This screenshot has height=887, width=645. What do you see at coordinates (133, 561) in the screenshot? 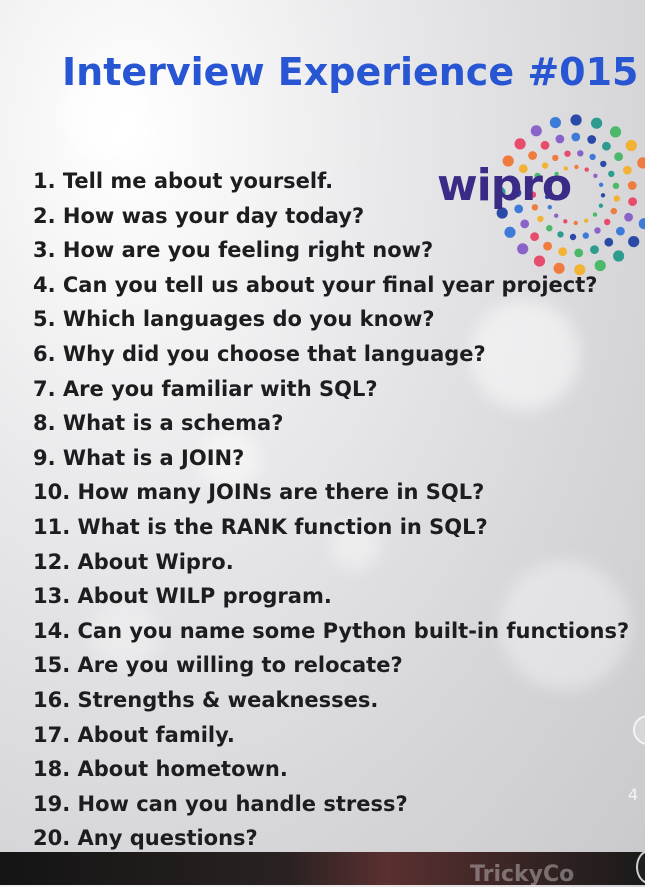
I see `question-item: 12. About Wipro.` at bounding box center [133, 561].